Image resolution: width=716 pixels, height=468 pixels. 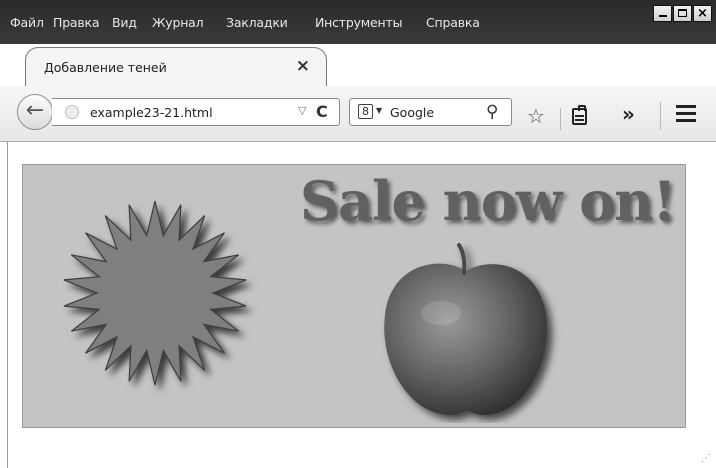 I want to click on search-bar: 8 ▼ Google ⚲, so click(x=430, y=112).